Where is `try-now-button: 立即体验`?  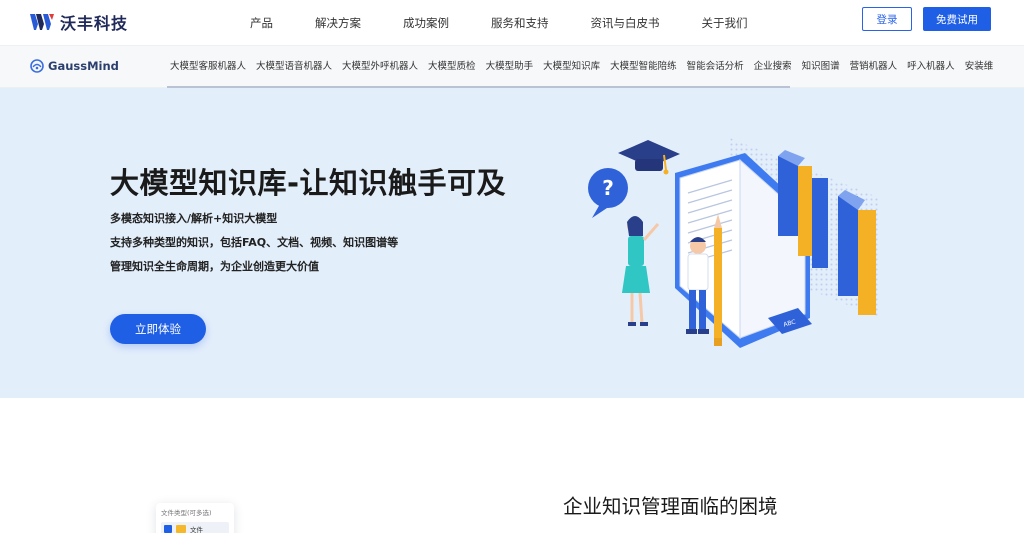 try-now-button: 立即体验 is located at coordinates (158, 329).